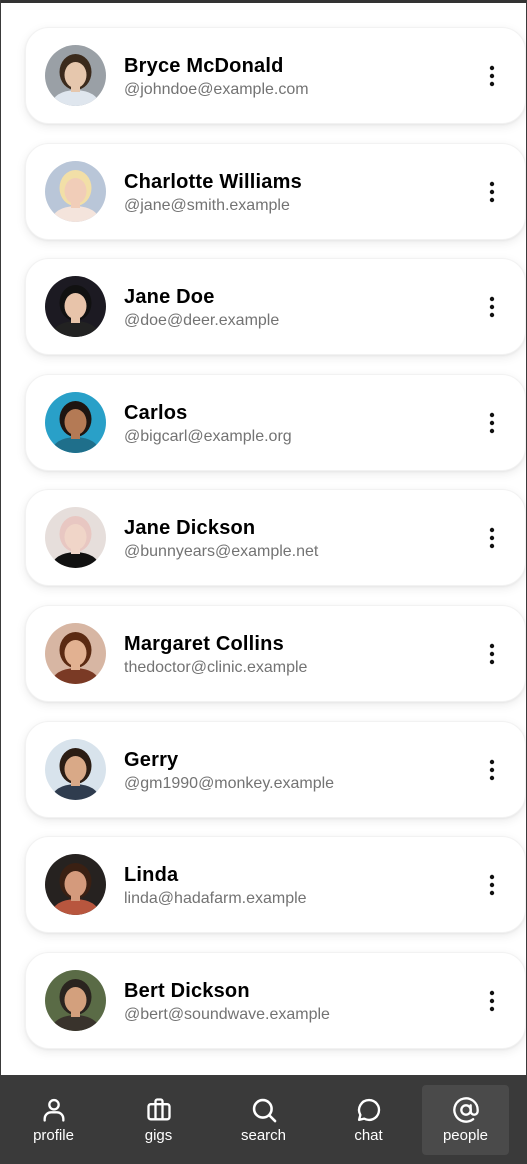 The height and width of the screenshot is (1164, 527). What do you see at coordinates (264, 1110) in the screenshot?
I see `search-icon` at bounding box center [264, 1110].